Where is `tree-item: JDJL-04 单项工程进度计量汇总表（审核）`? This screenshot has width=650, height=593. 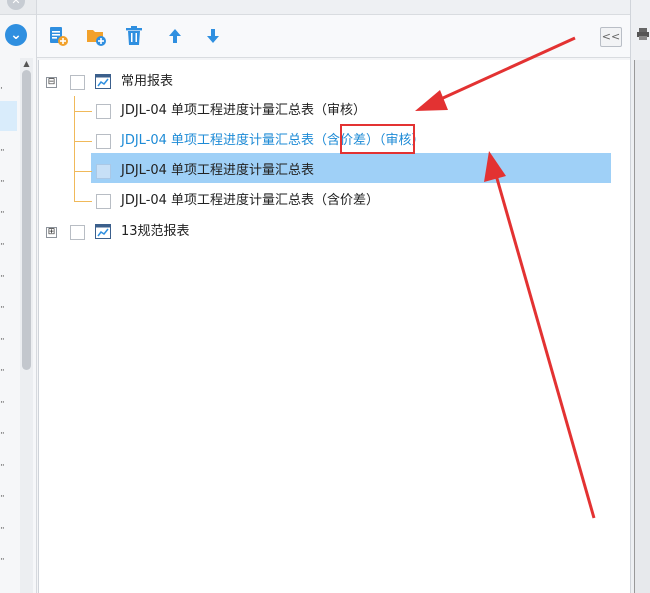 tree-item: JDJL-04 单项工程进度计量汇总表（审核） is located at coordinates (356, 111).